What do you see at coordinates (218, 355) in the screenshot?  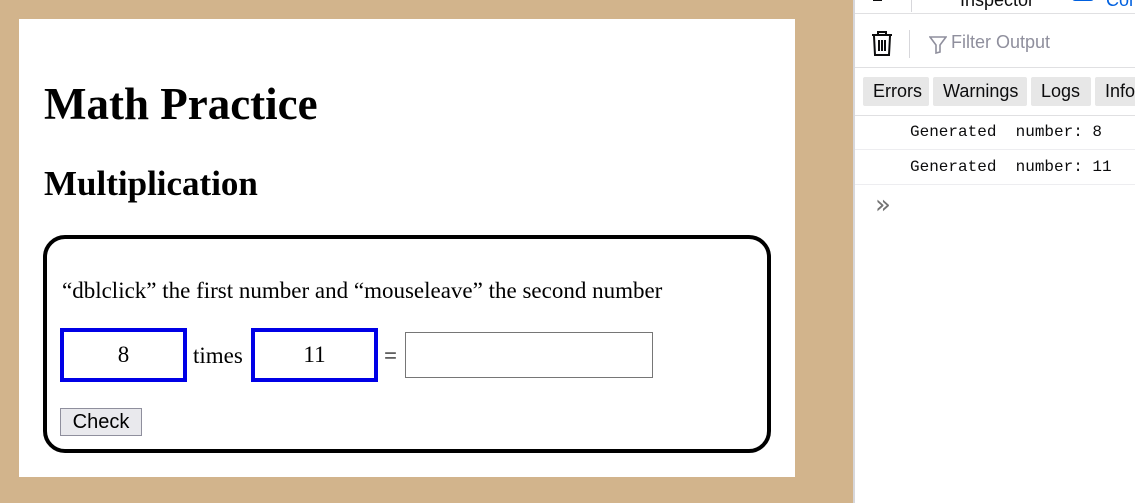 I see `times-label: times` at bounding box center [218, 355].